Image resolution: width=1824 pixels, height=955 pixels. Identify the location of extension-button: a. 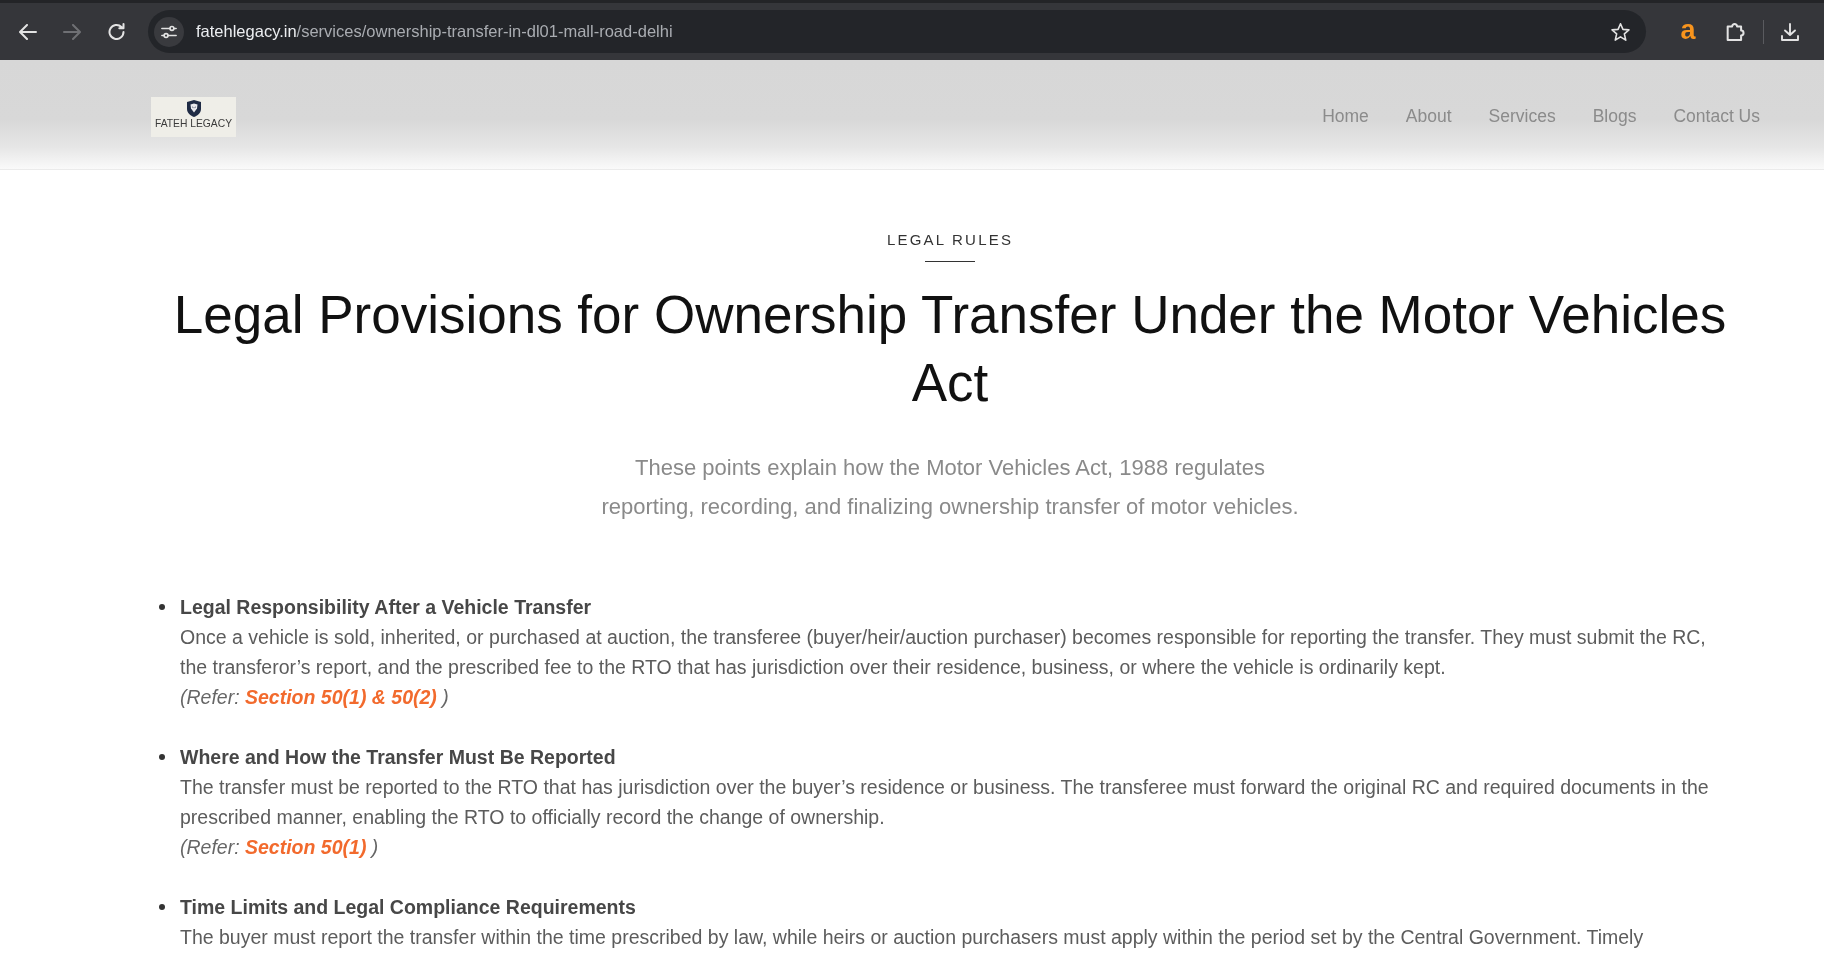
(1688, 31).